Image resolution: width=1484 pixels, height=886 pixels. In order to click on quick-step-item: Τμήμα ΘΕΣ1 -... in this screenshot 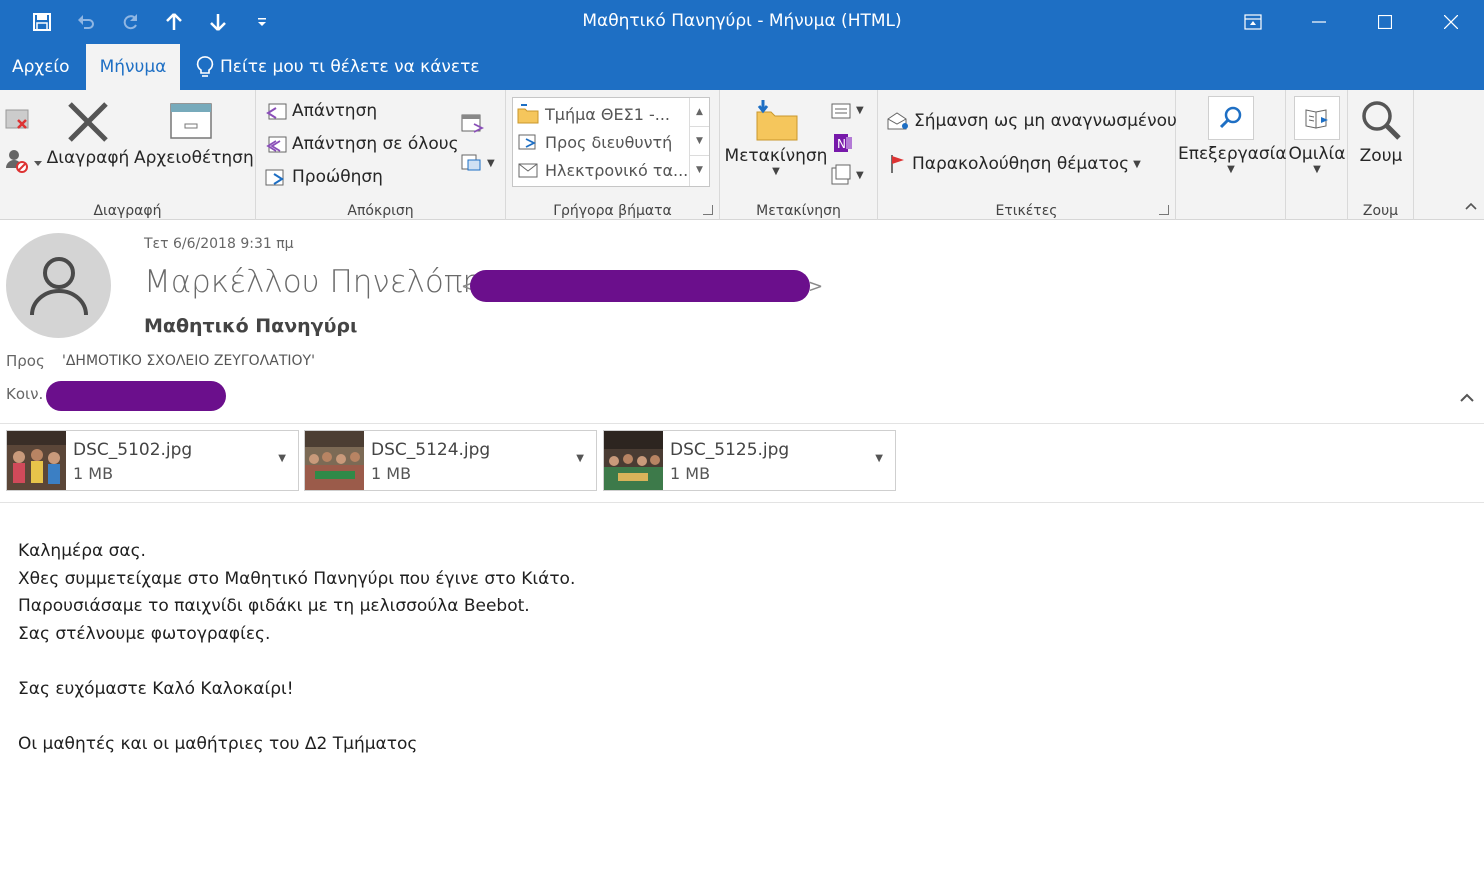, I will do `click(593, 114)`.